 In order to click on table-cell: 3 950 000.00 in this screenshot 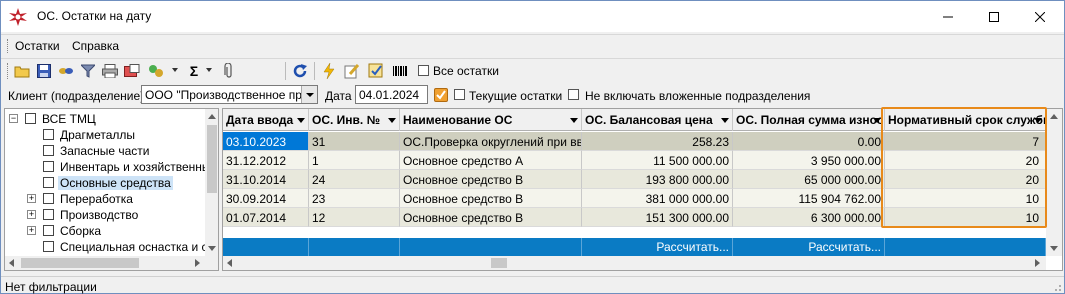, I will do `click(809, 160)`.